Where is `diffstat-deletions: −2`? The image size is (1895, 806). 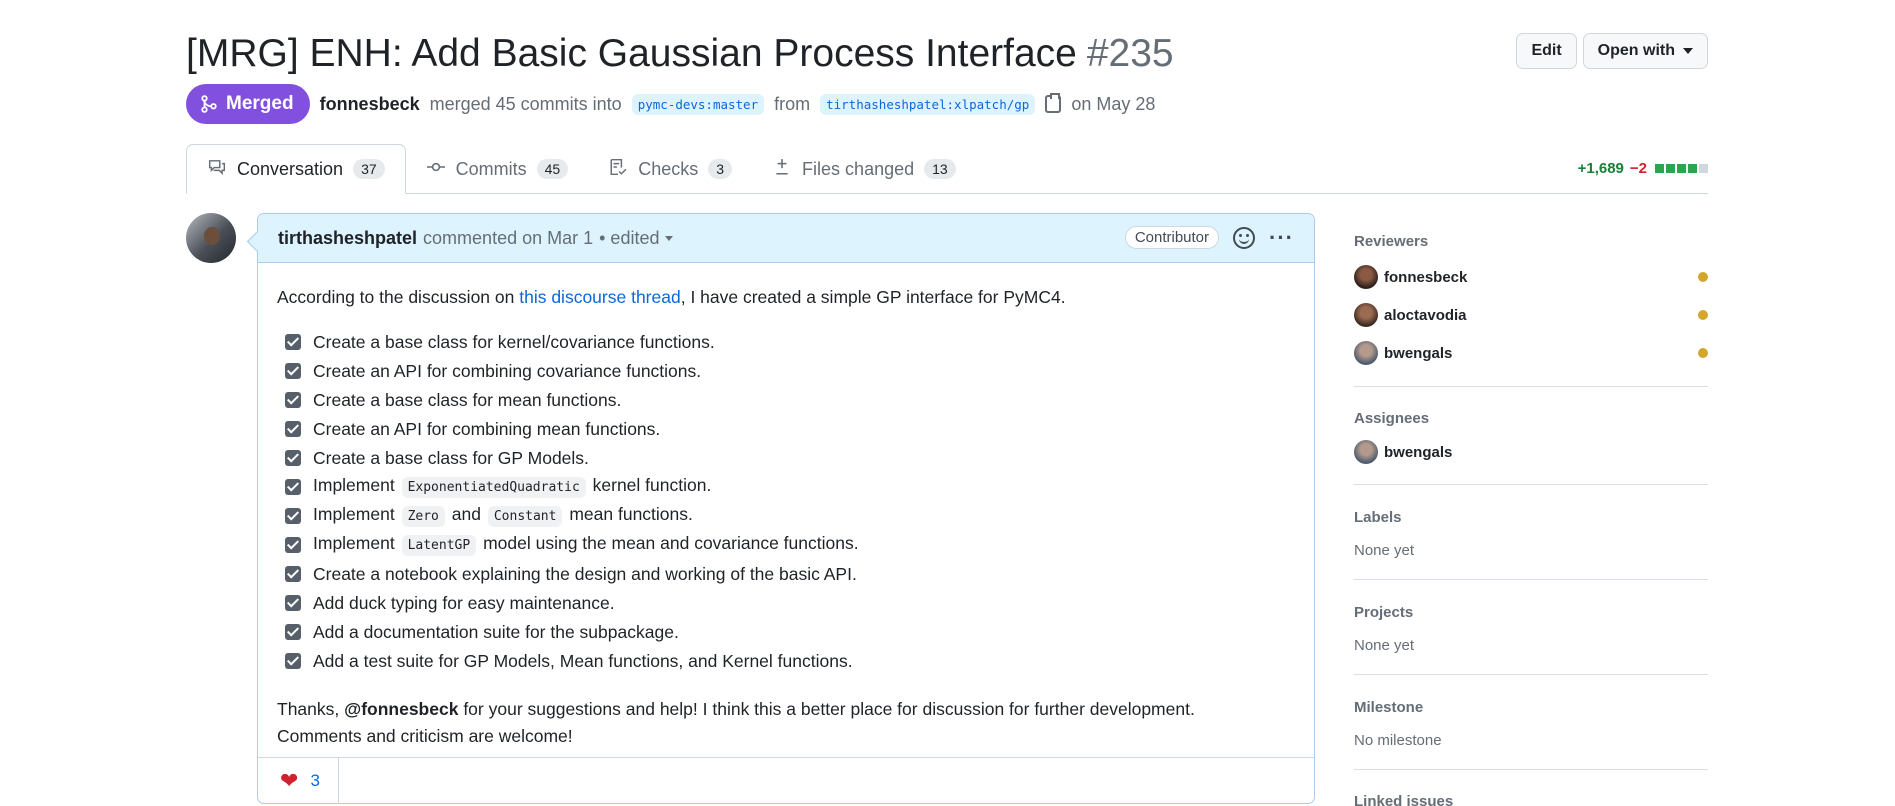
diffstat-deletions: −2 is located at coordinates (1638, 168).